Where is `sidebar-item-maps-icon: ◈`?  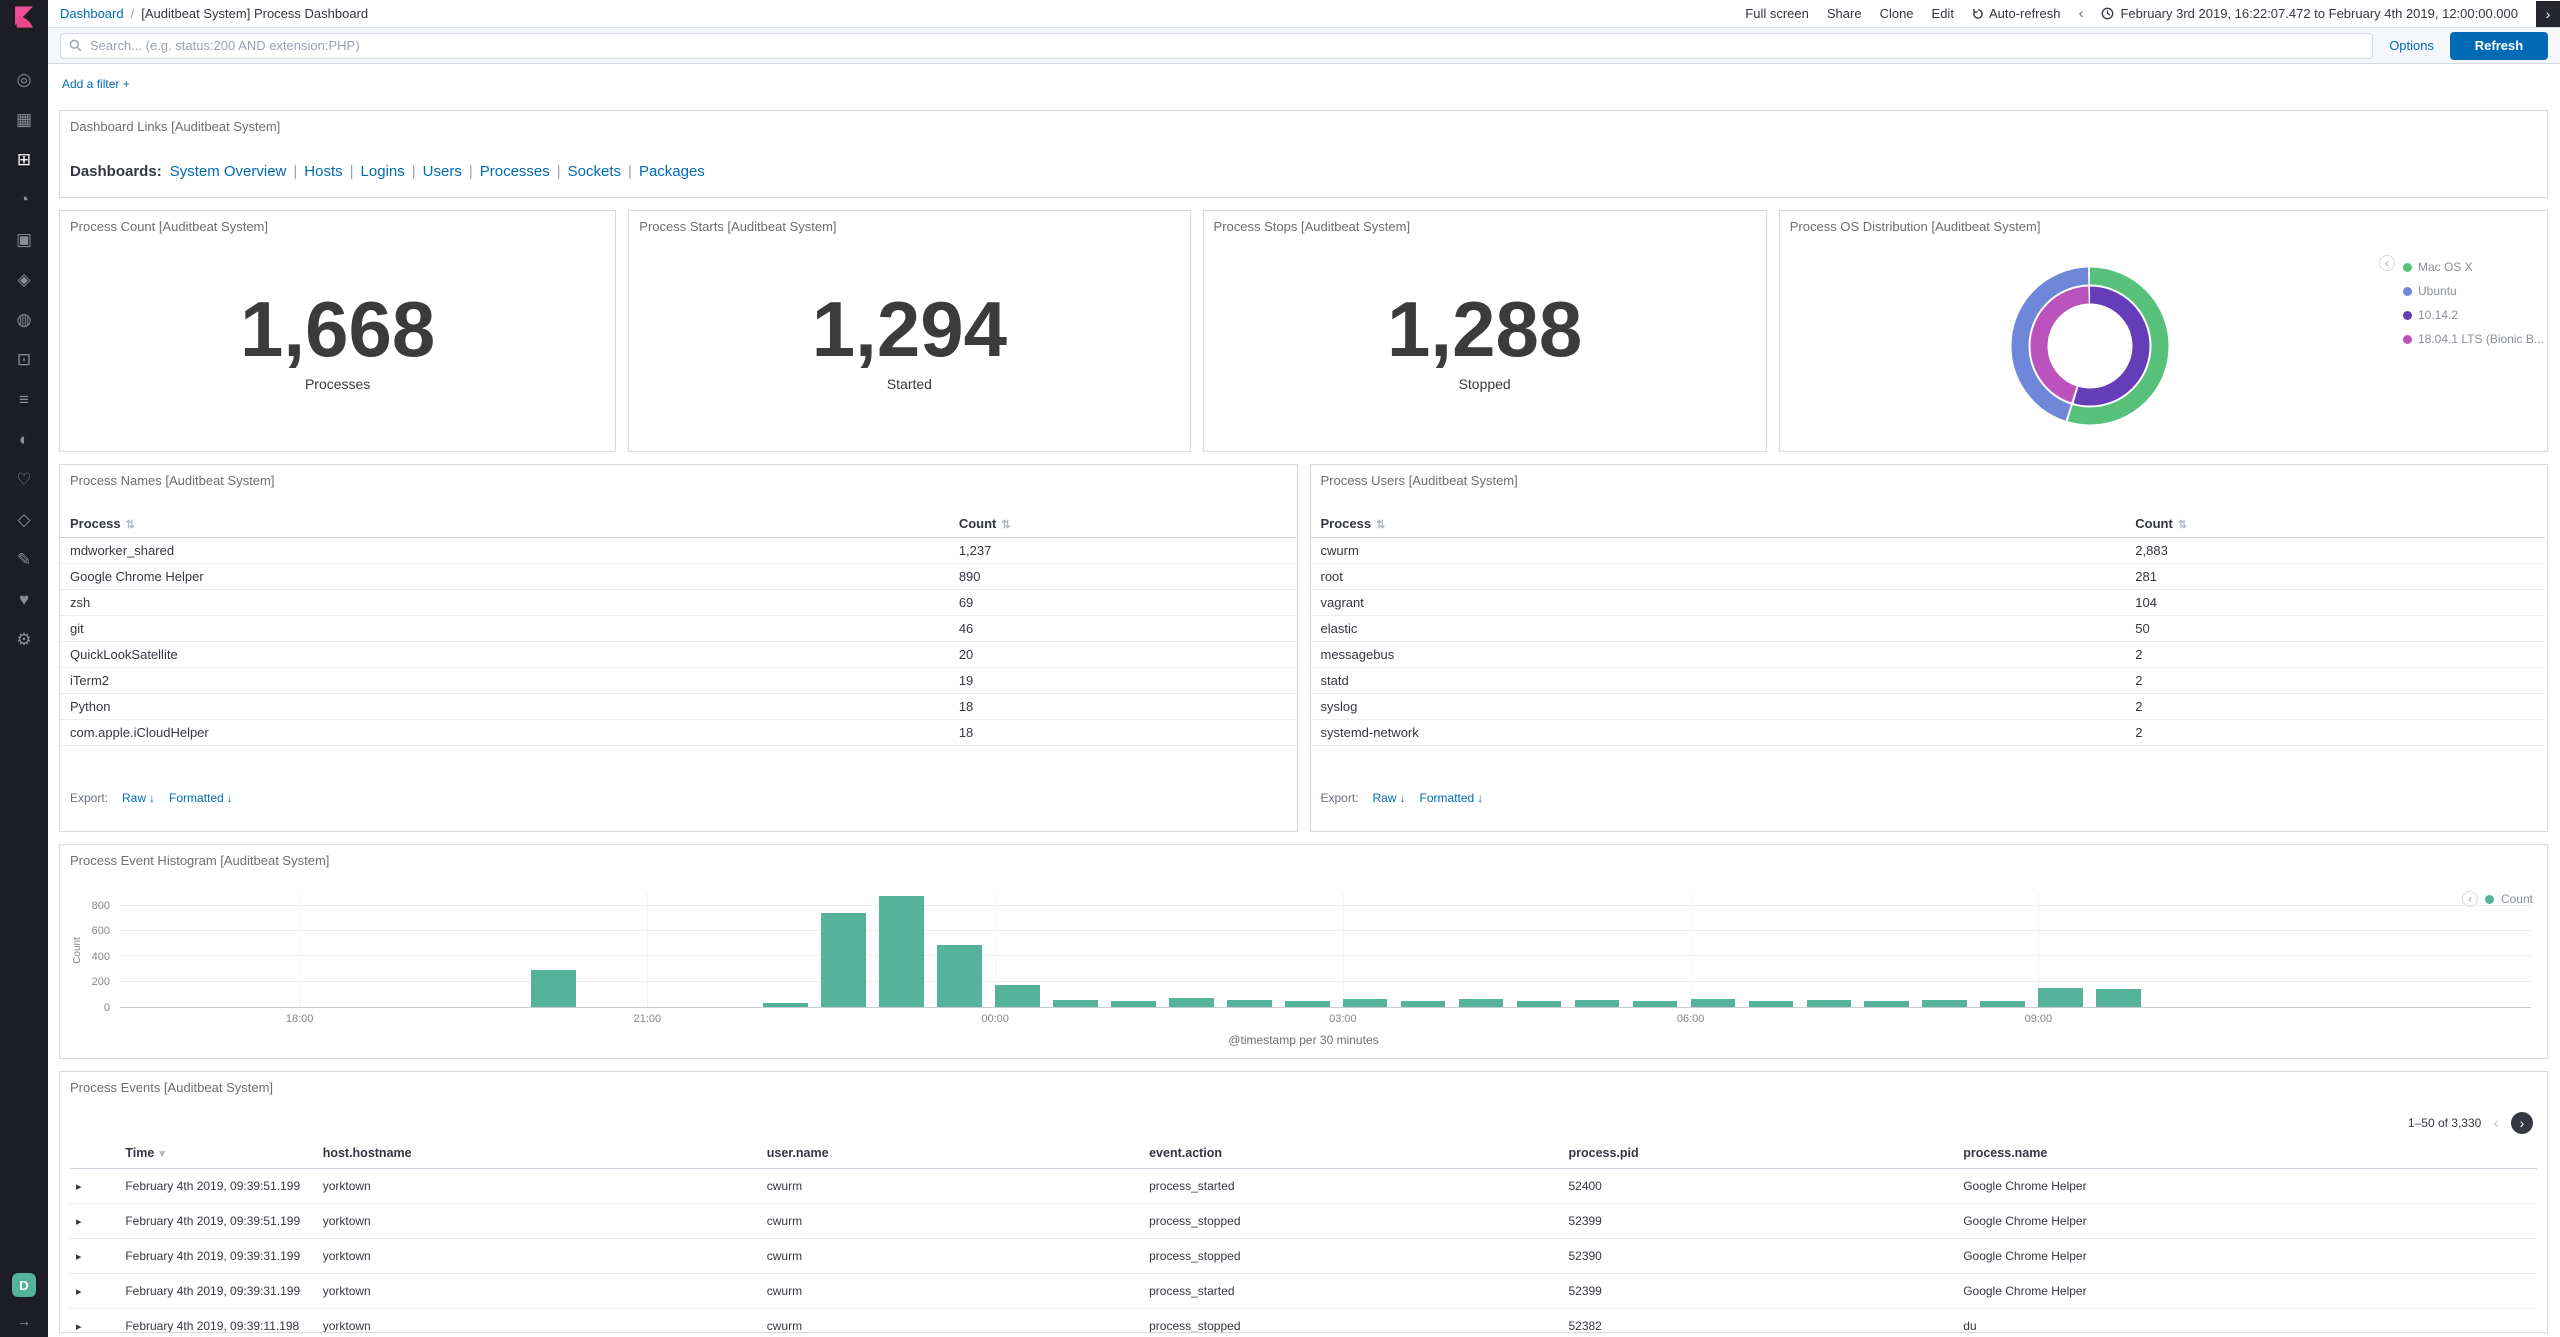
sidebar-item-maps-icon: ◈ is located at coordinates (24, 280).